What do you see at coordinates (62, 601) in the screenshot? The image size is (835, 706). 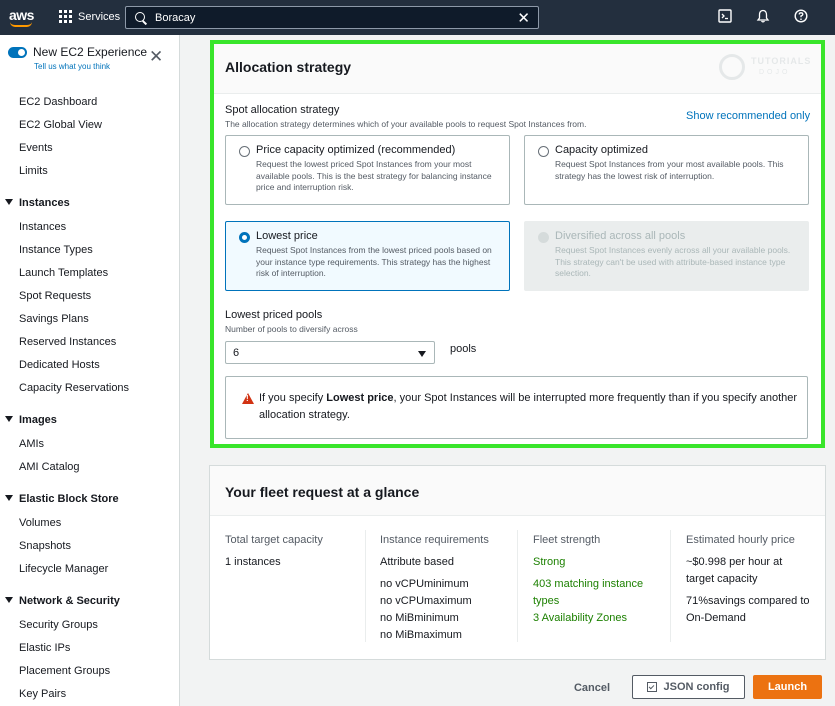 I see `sidebar-section-network-security: Network & Security` at bounding box center [62, 601].